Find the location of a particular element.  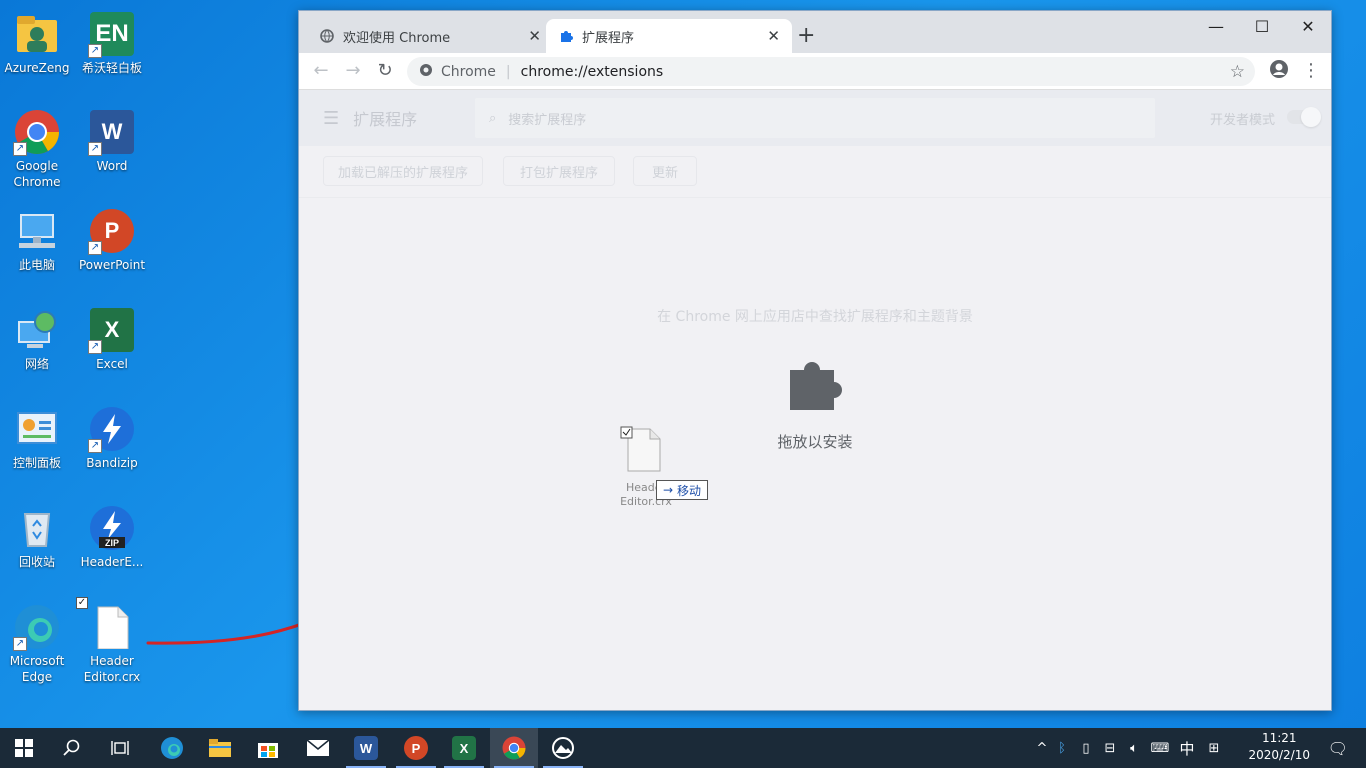

update-button: 更新 is located at coordinates (665, 171).